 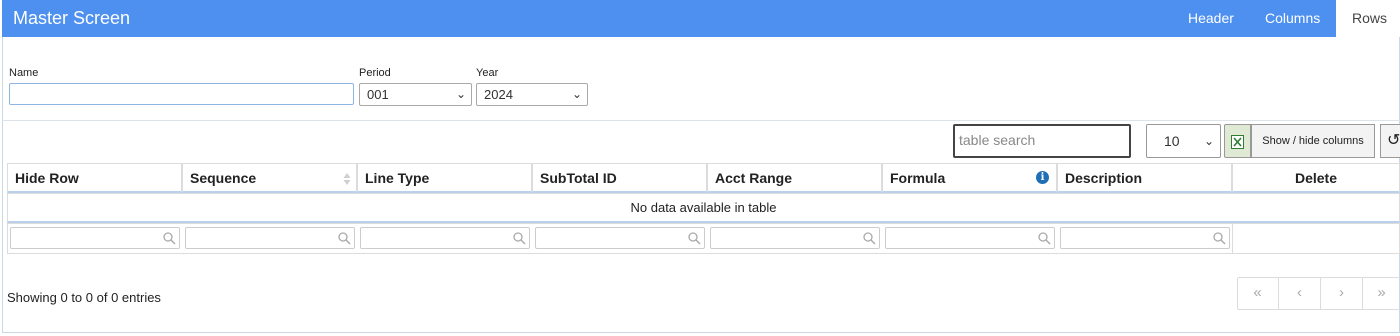 What do you see at coordinates (1393, 140) in the screenshot?
I see `reset-icon: ↺` at bounding box center [1393, 140].